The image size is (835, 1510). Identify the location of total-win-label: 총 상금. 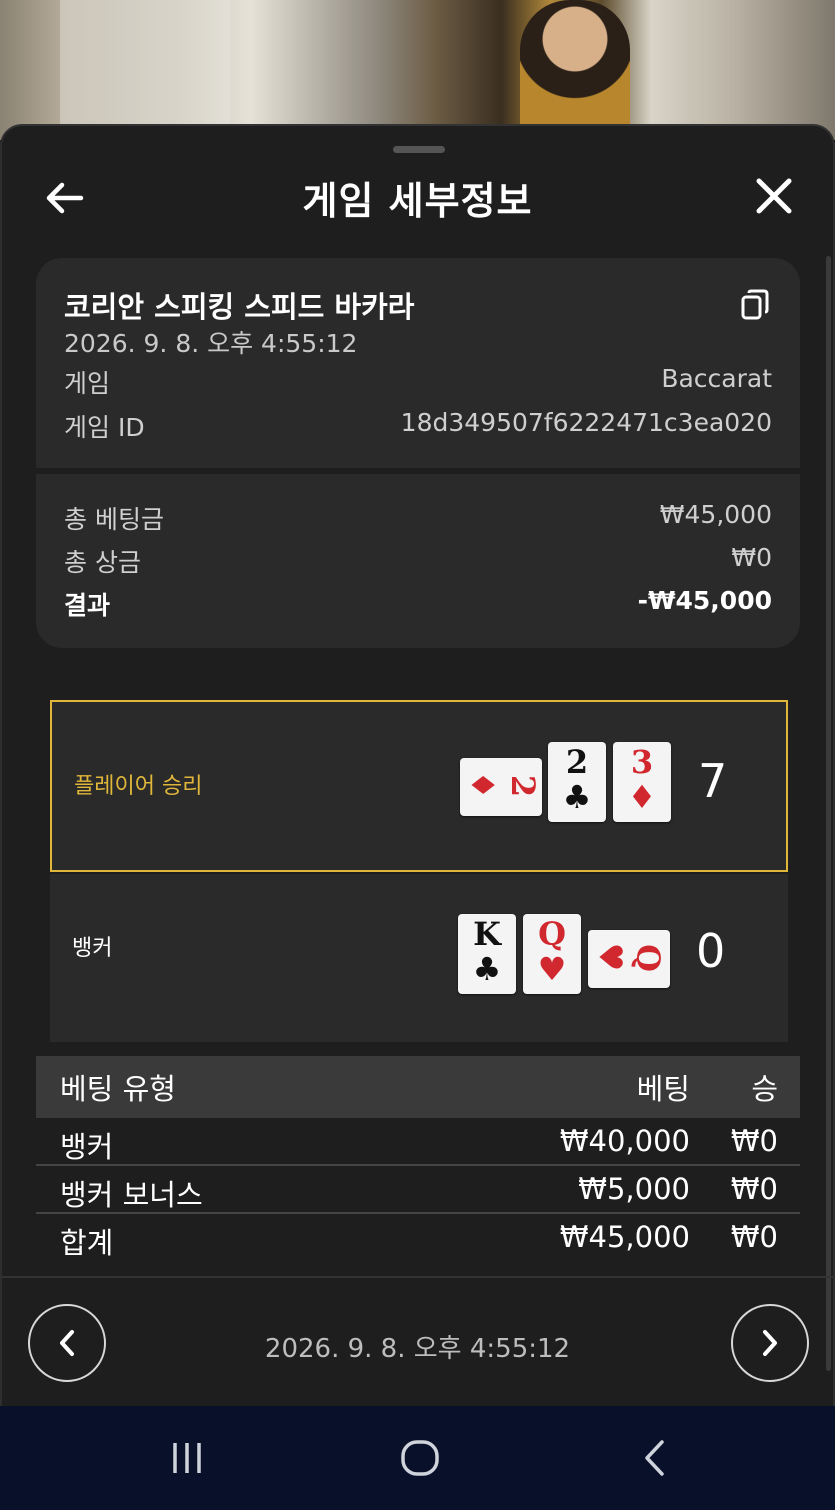
(102, 562).